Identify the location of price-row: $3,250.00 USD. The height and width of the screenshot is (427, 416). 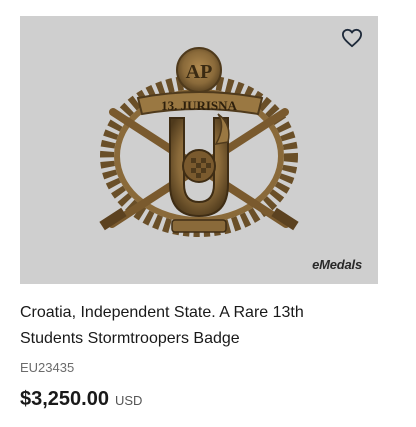
(81, 399).